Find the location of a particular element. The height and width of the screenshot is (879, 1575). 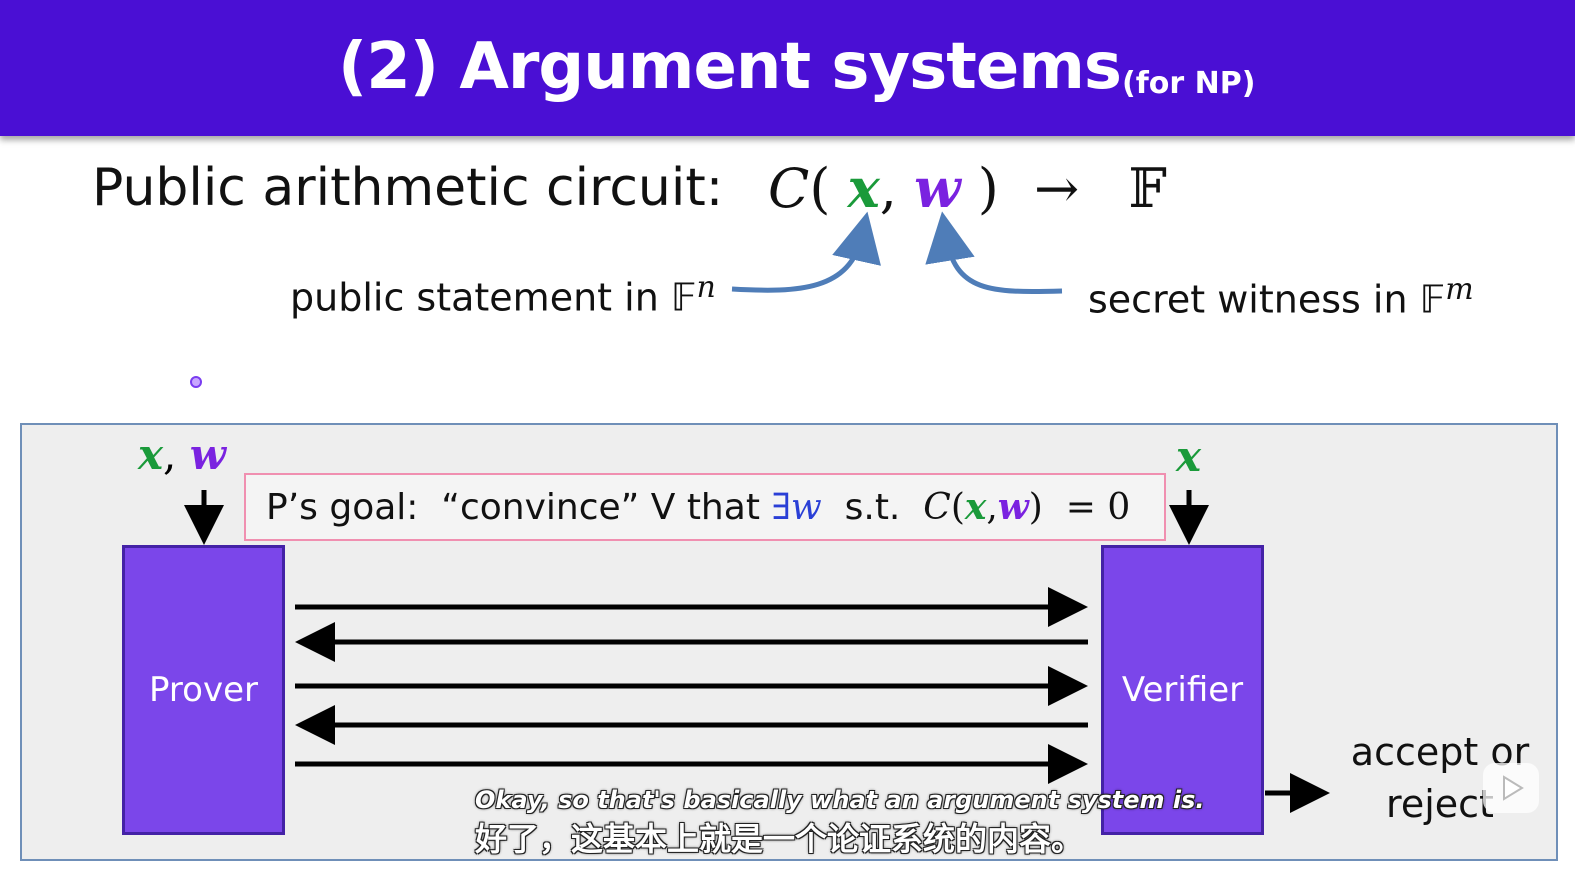

play-icon is located at coordinates (1511, 788).